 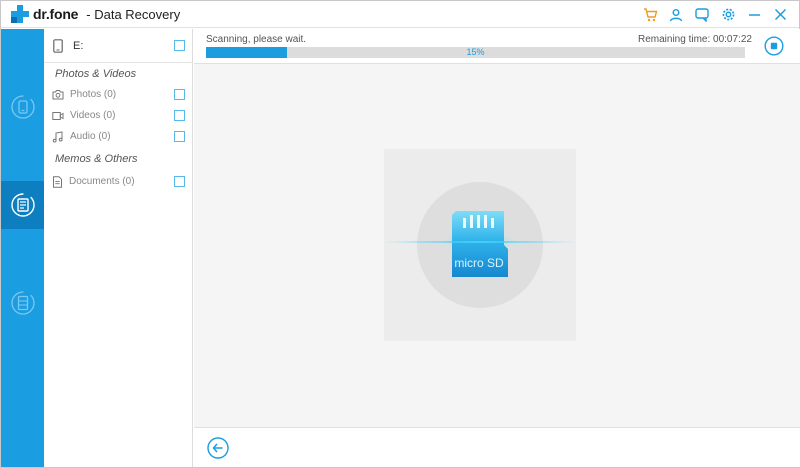 What do you see at coordinates (133, 14) in the screenshot?
I see `app-title: - Data Recovery` at bounding box center [133, 14].